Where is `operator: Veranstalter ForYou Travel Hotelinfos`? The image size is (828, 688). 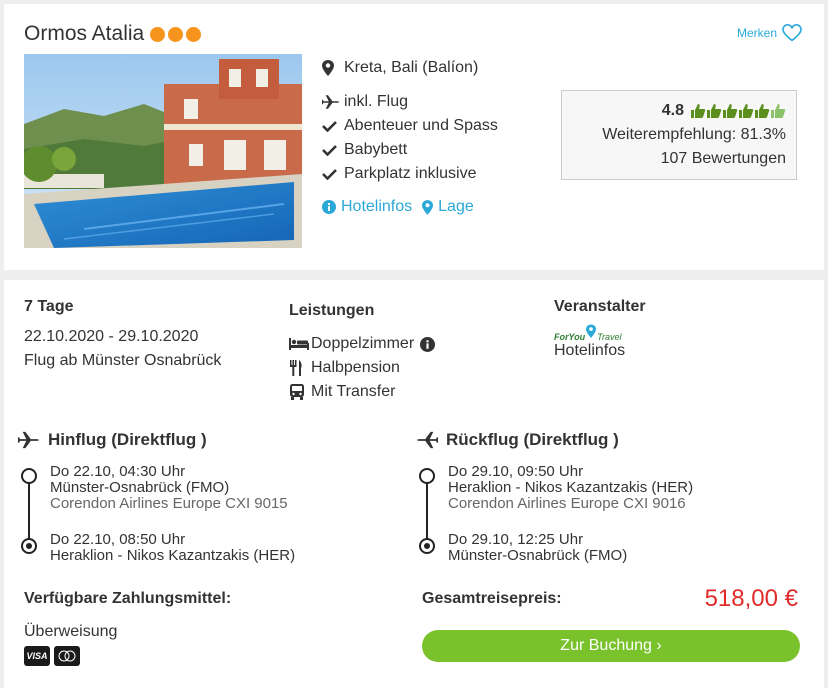
operator: Veranstalter ForYou Travel Hotelinfos is located at coordinates (600, 329).